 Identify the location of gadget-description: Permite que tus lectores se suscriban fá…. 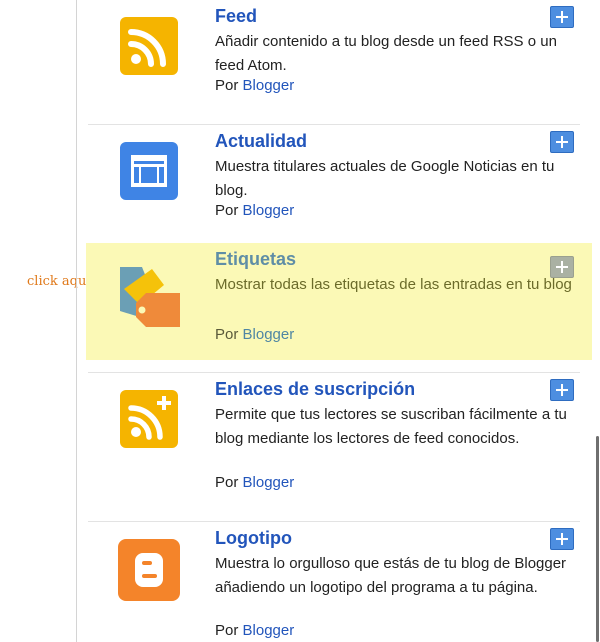
(391, 426).